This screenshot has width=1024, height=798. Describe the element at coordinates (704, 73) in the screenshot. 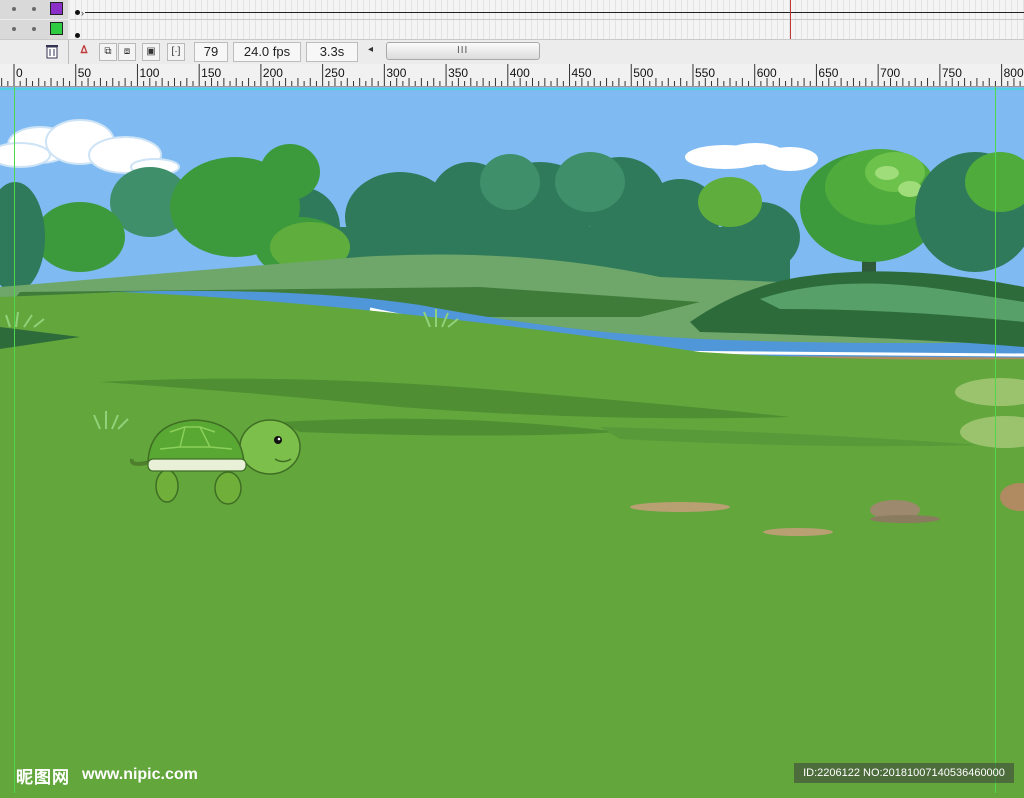

I see `ruler-label: 550` at that location.